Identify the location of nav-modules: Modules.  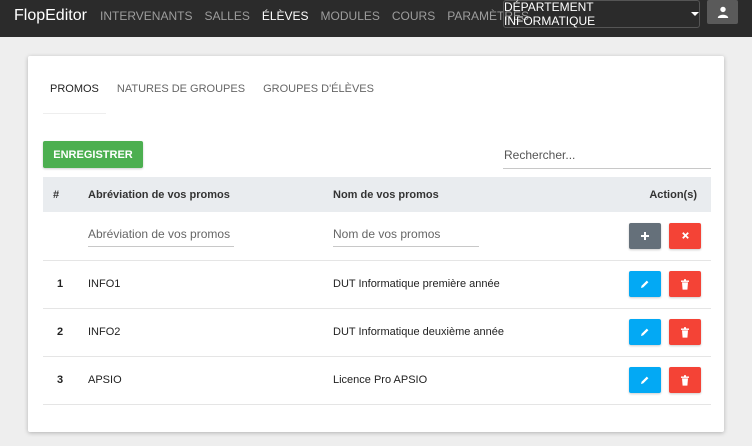
(350, 16).